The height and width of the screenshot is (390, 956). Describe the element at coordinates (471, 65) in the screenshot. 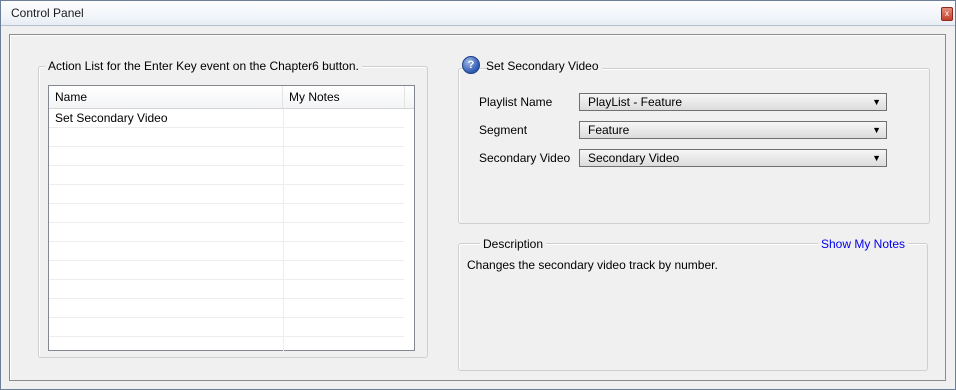

I see `help-icon: ?` at that location.